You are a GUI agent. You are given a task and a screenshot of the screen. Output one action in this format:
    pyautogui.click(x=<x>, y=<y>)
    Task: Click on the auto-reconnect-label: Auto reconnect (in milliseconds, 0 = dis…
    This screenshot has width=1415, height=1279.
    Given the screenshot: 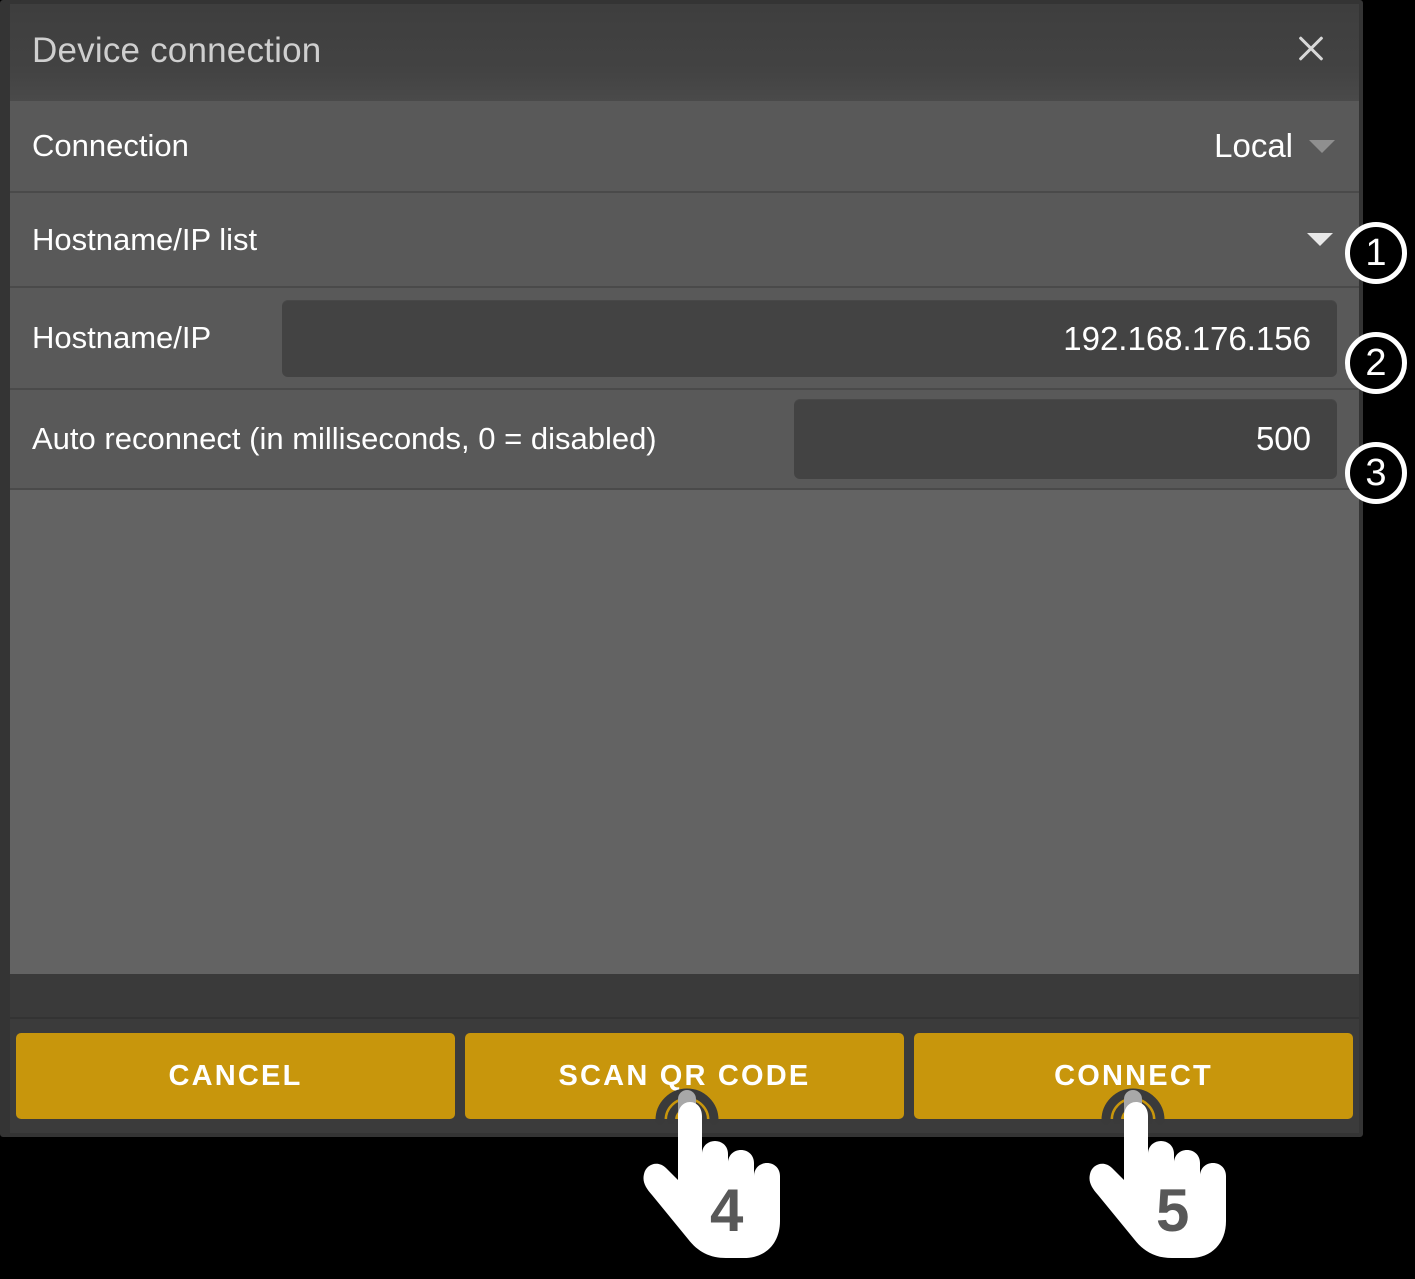 What is the action you would take?
    pyautogui.click(x=344, y=438)
    